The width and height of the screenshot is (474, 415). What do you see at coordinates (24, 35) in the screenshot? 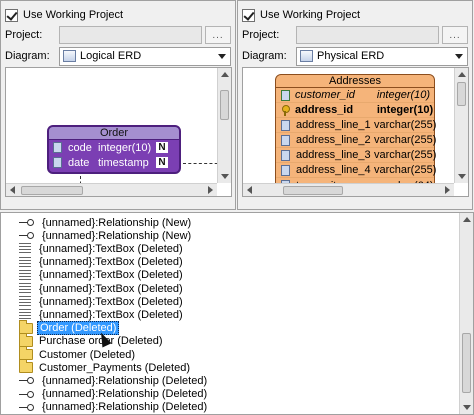
I see `left-project-label: Project:` at bounding box center [24, 35].